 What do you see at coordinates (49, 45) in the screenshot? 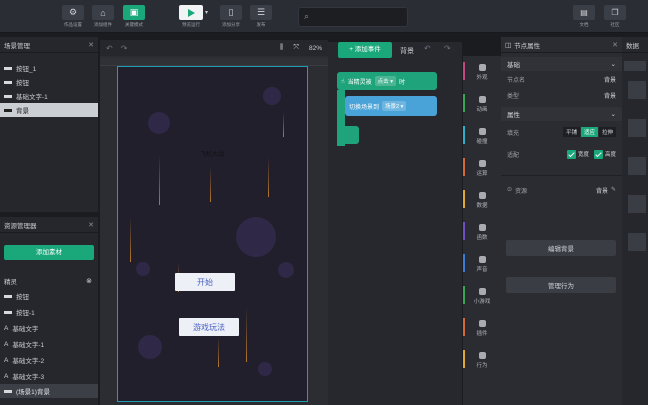
I see `scene-panel-header: 场景管理 ✕` at bounding box center [49, 45].